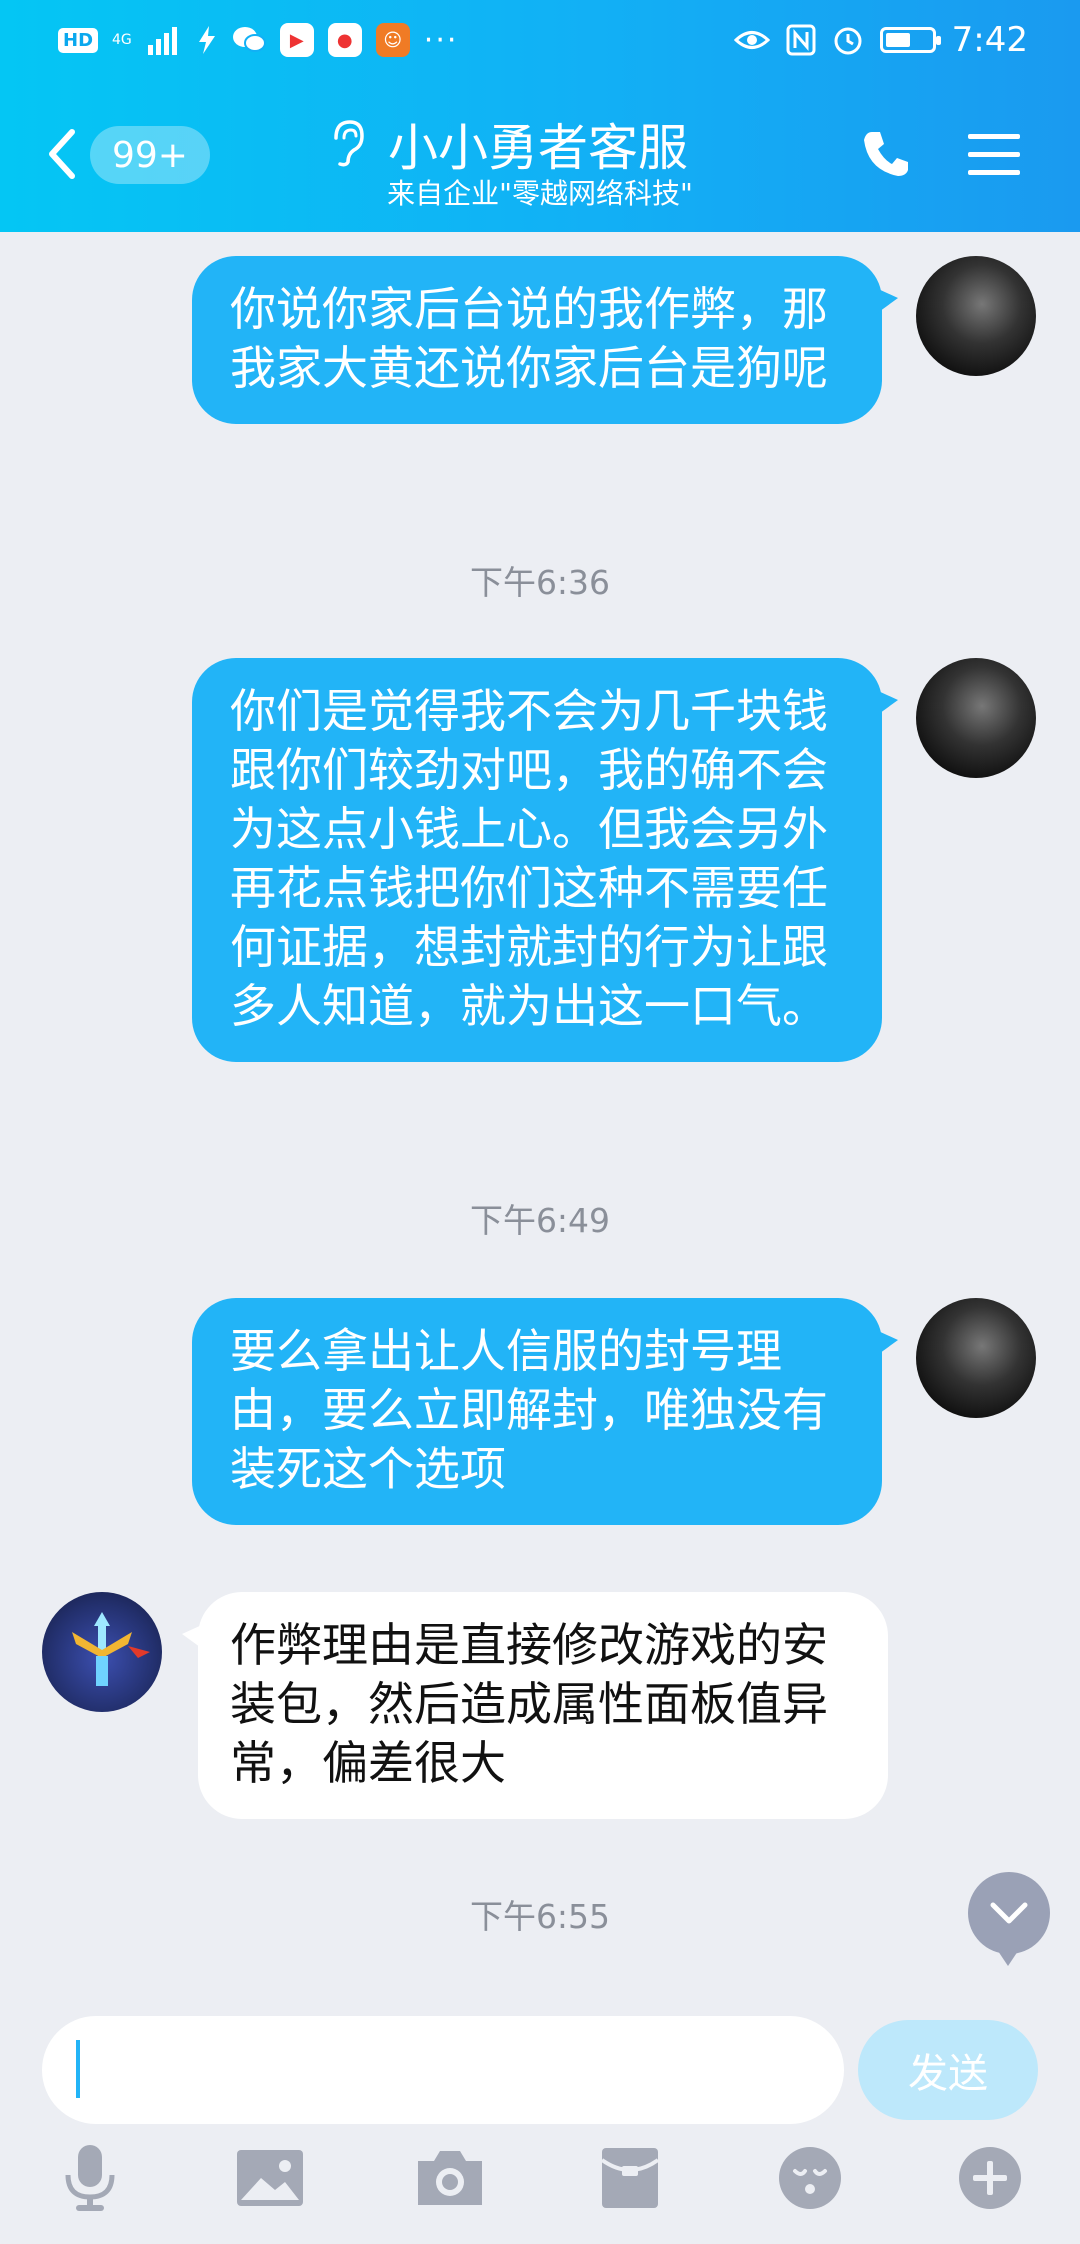  What do you see at coordinates (122, 40) in the screenshot?
I see `network-type: 4G` at bounding box center [122, 40].